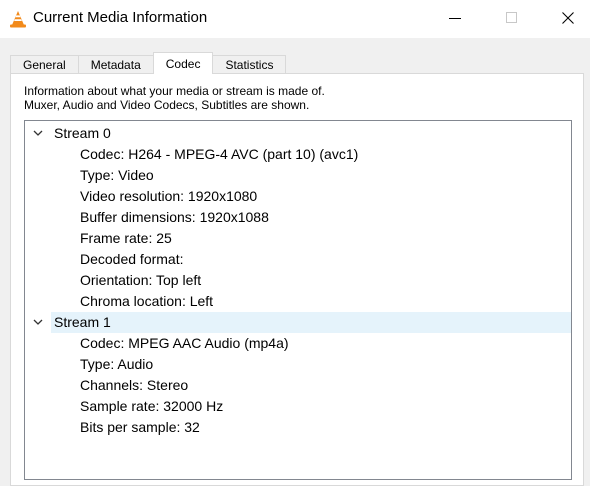 Image resolution: width=590 pixels, height=486 pixels. I want to click on tree-item-label: Decoded format:, so click(132, 259).